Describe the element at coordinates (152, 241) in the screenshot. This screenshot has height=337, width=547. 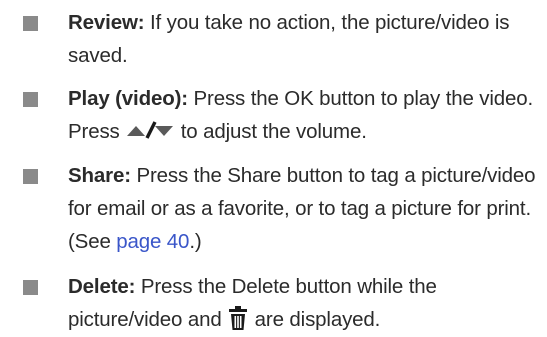
I see `page-40-link: page 40` at that location.